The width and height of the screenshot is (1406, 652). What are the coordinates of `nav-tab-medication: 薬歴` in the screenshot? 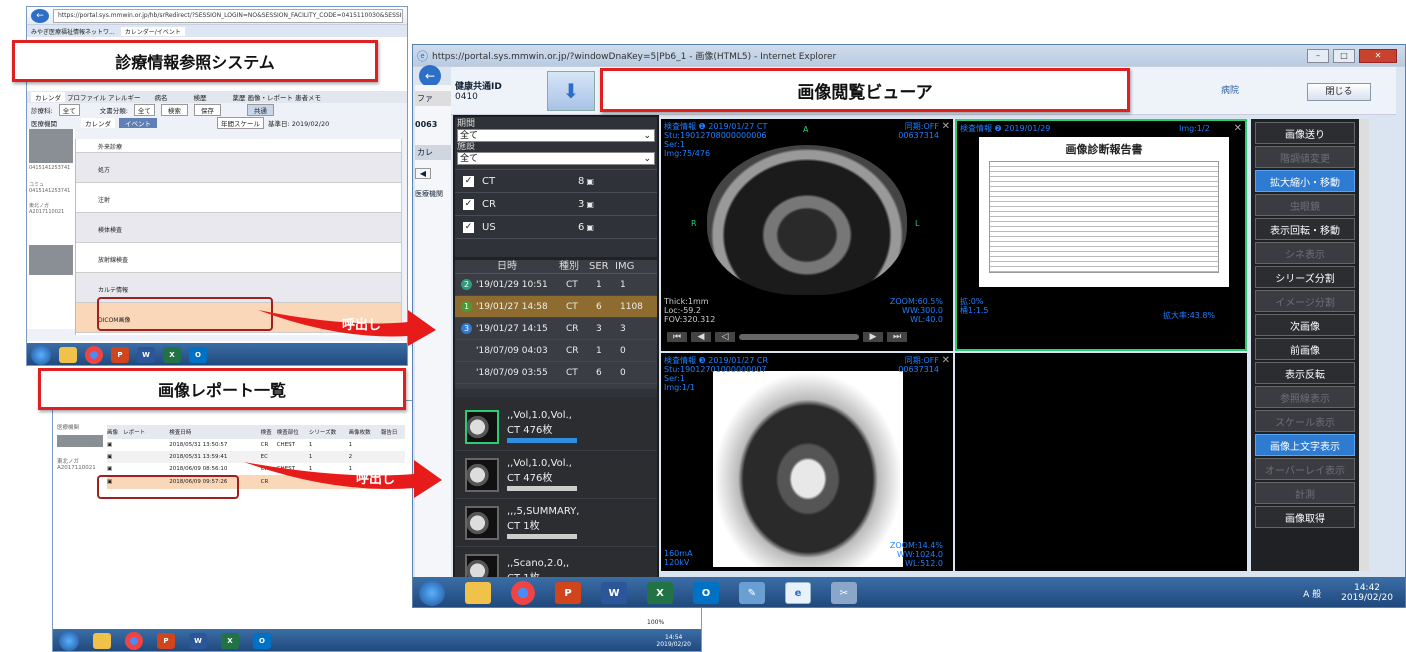 It's located at (239, 97).